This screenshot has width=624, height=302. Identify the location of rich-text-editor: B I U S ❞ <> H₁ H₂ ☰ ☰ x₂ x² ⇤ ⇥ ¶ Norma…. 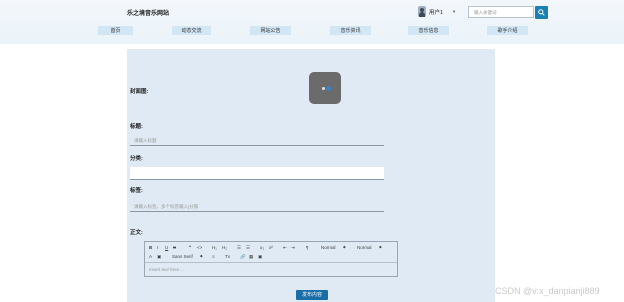
(271, 259).